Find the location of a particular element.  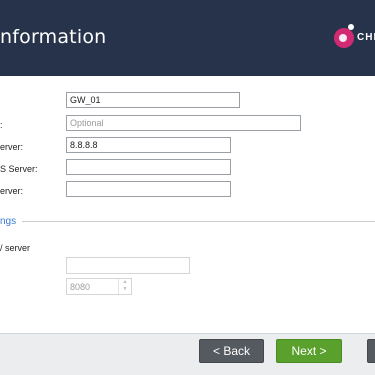

chevron-up-icon: ▲ is located at coordinates (125, 282).